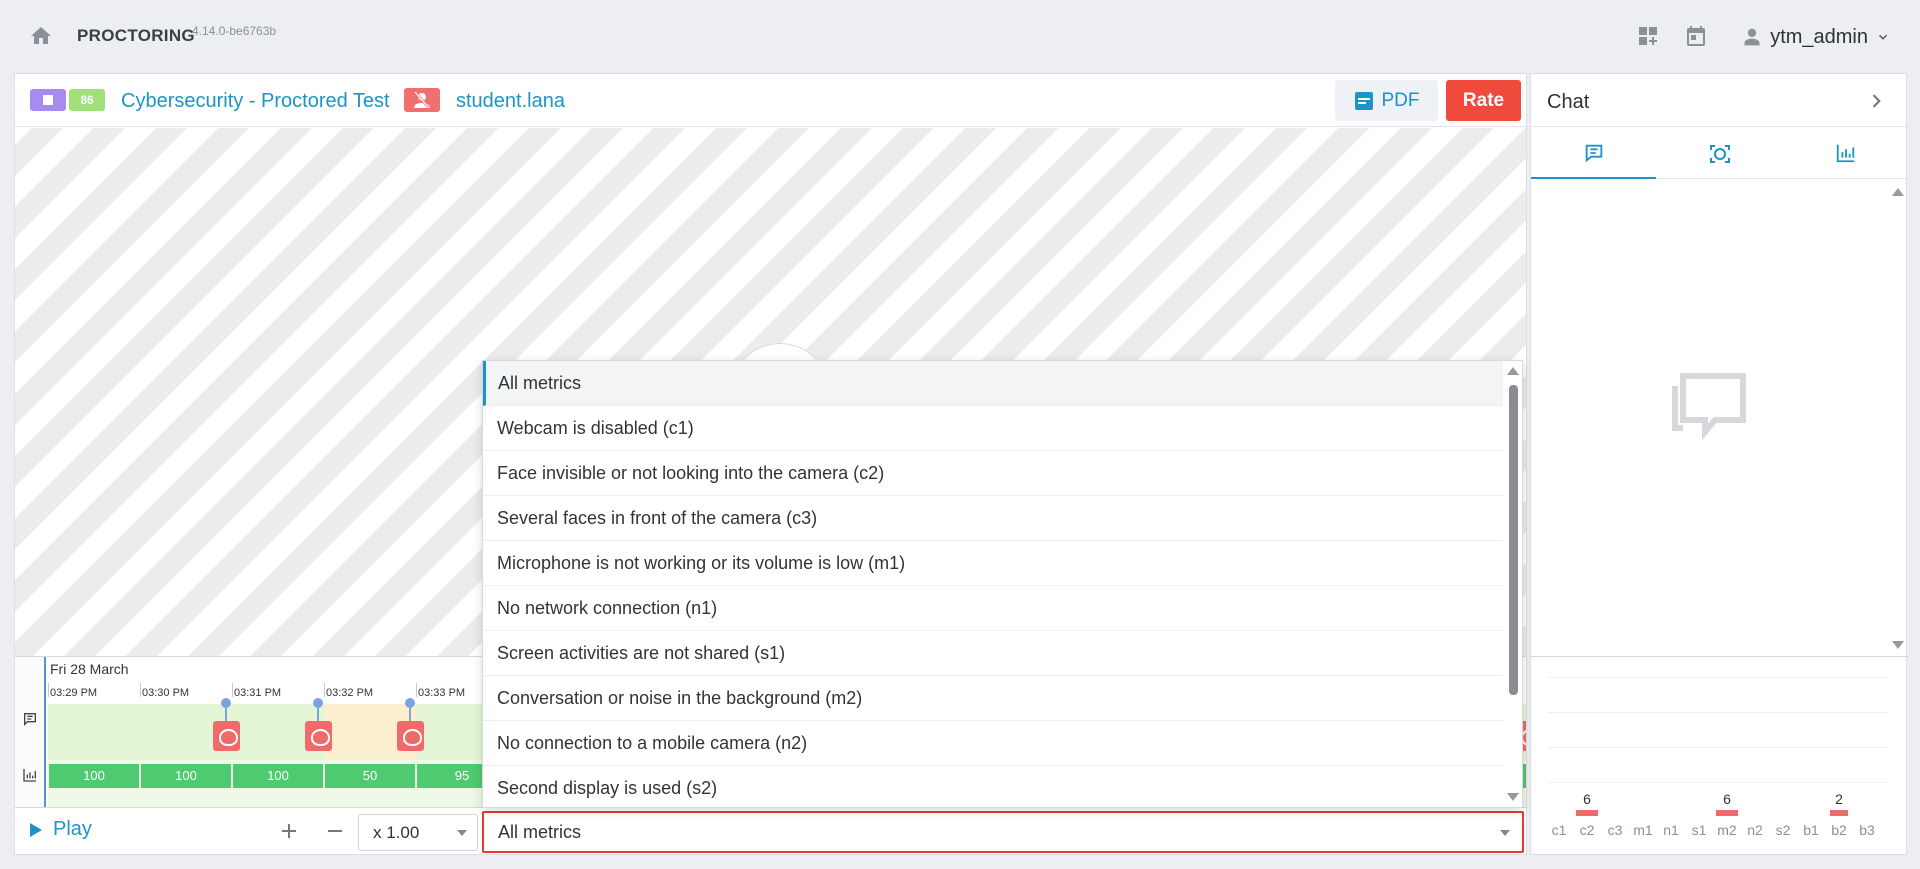 This screenshot has width=1920, height=869. What do you see at coordinates (1615, 830) in the screenshot?
I see `chart-tick-label: c3` at bounding box center [1615, 830].